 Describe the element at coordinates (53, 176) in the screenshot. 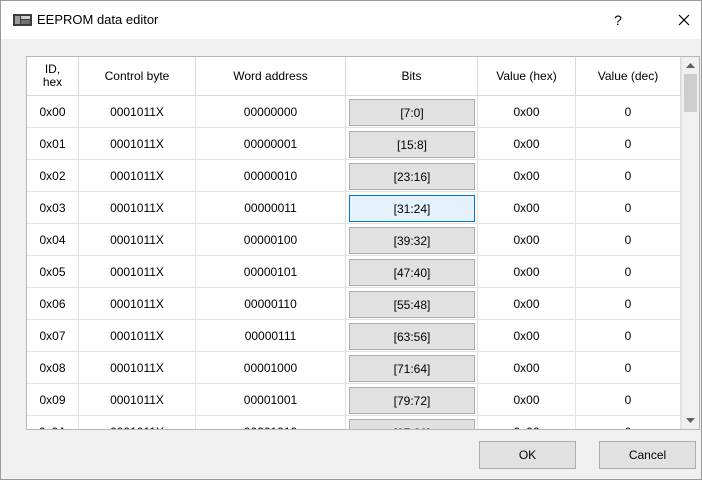

I see `id-cell: 0x02` at that location.